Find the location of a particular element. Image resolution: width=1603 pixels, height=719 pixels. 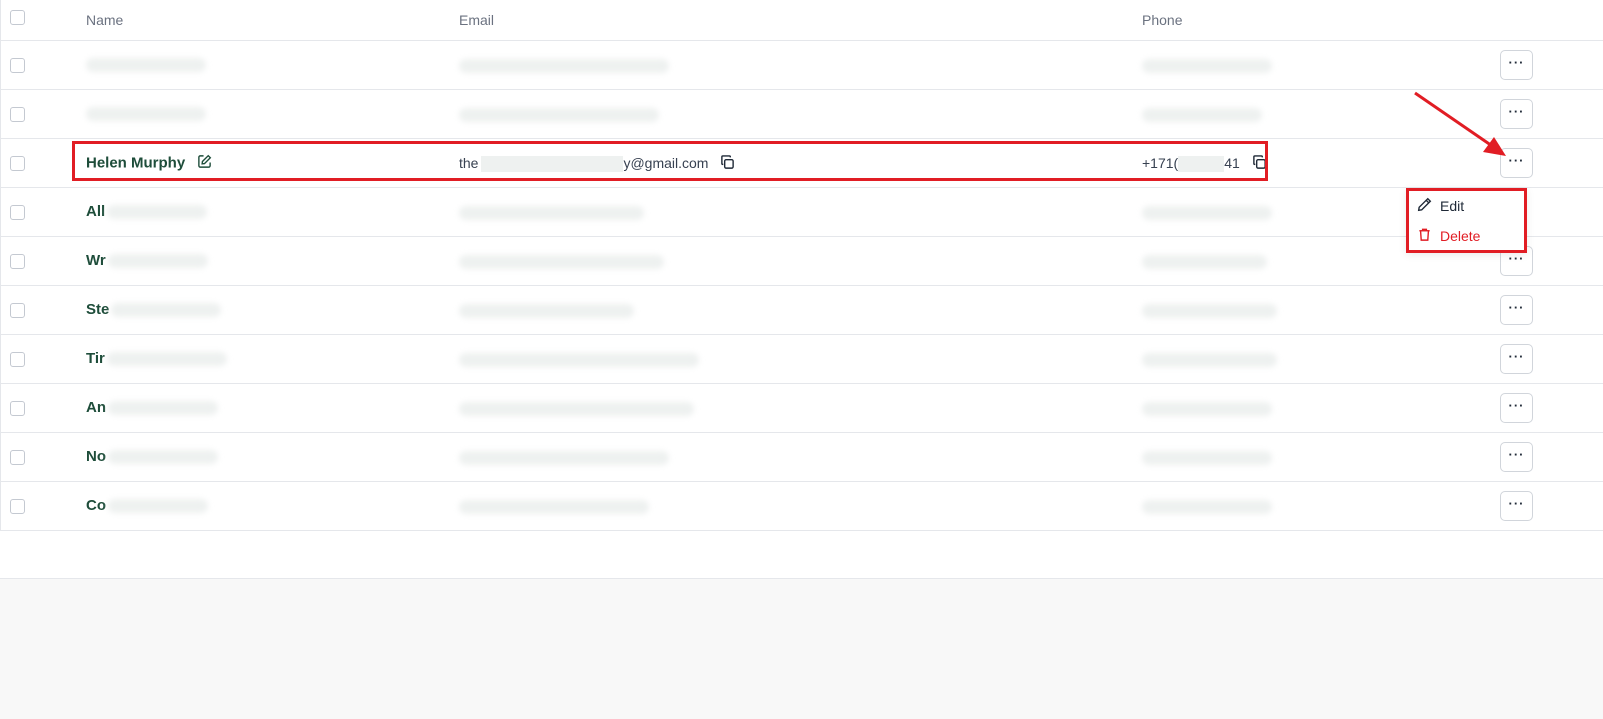

table-row: Co ··· is located at coordinates (802, 506).